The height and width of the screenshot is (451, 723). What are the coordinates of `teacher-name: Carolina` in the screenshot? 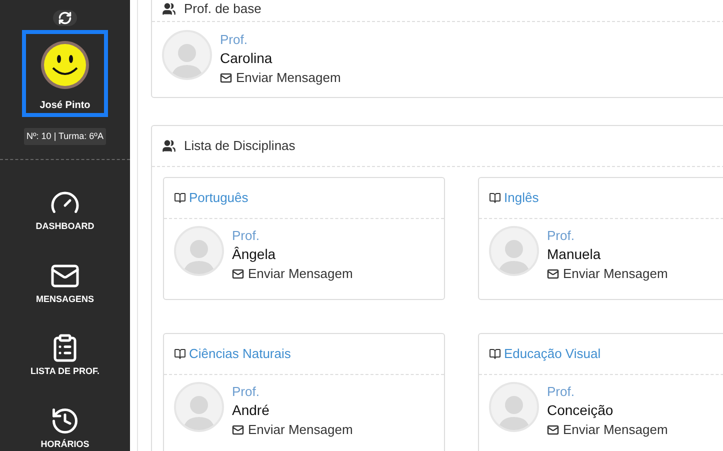 It's located at (247, 58).